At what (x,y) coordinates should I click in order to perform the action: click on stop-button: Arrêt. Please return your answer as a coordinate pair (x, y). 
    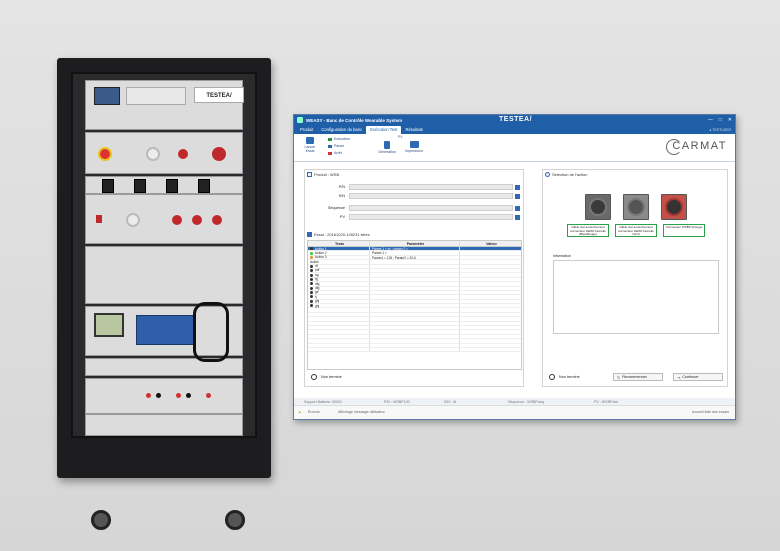
    Looking at the image, I should click on (335, 153).